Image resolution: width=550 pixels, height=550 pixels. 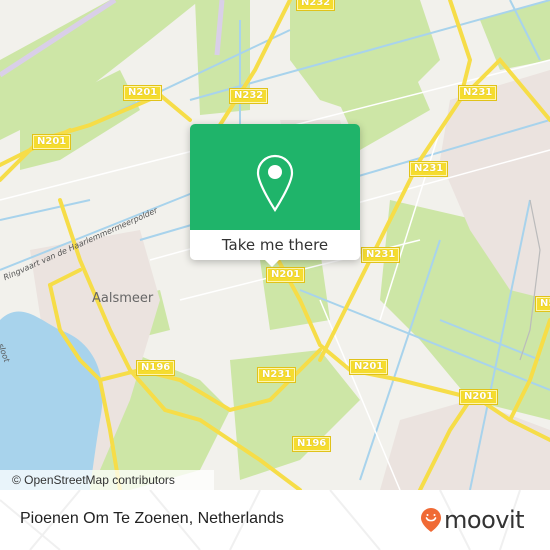 I want to click on road-shield: N5, so click(x=542, y=304).